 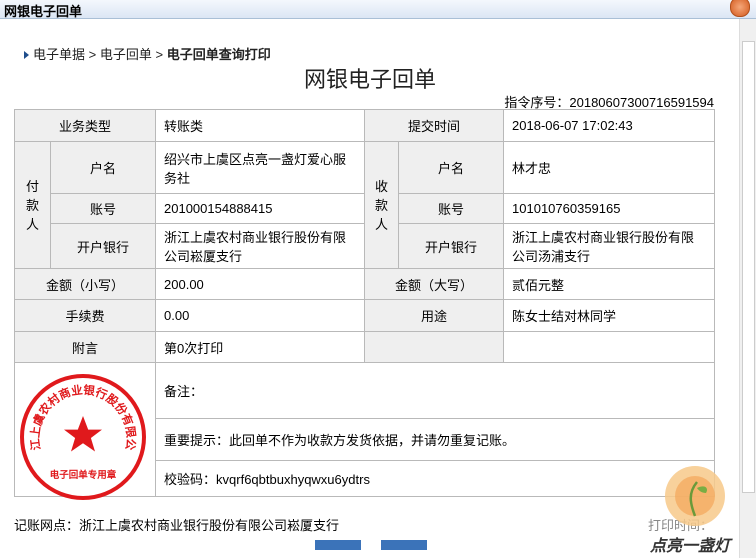 What do you see at coordinates (103, 246) in the screenshot?
I see `payer-bank-label: 开户银行` at bounding box center [103, 246].